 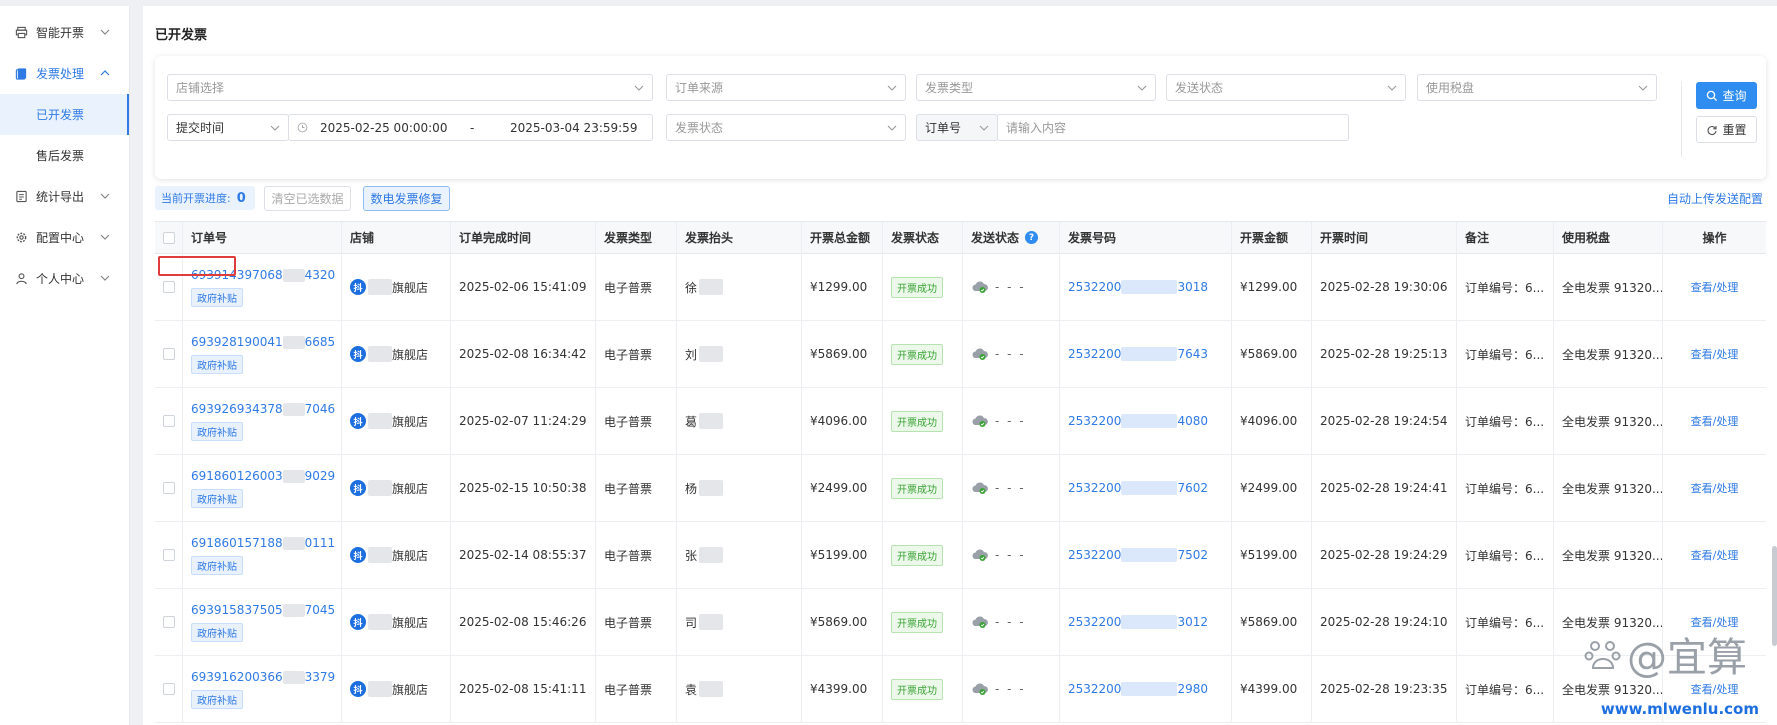 What do you see at coordinates (64, 32) in the screenshot?
I see `nav-item-smart-invoicing: 智能开票` at bounding box center [64, 32].